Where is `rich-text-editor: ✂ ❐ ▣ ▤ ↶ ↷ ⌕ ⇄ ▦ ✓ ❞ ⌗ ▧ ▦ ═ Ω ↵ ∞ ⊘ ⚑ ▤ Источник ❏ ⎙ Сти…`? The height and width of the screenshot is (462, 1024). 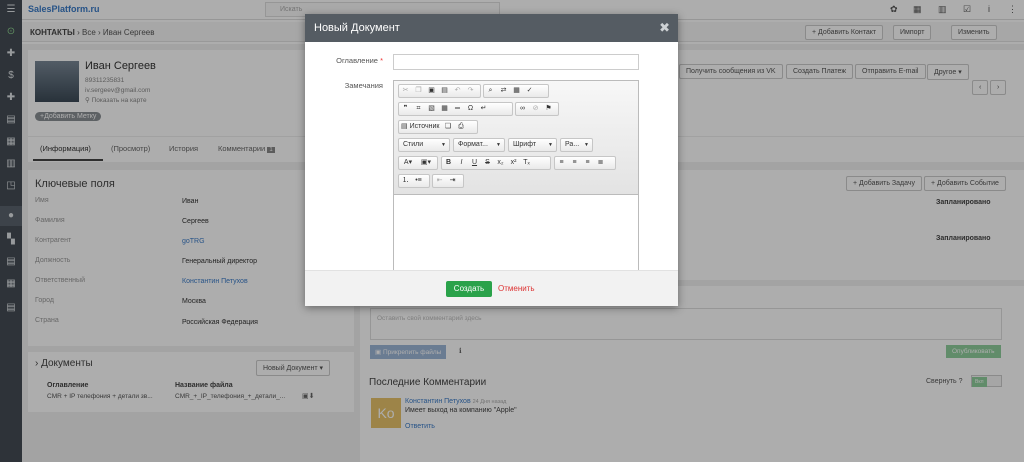
rich-text-editor: ✂ ❐ ▣ ▤ ↶ ↷ ⌕ ⇄ ▦ ✓ ❞ ⌗ ▧ ▦ ═ Ω ↵ ∞ ⊘ ⚑ ▤ Источник ❏ ⎙ Сти… is located at coordinates (516, 179).